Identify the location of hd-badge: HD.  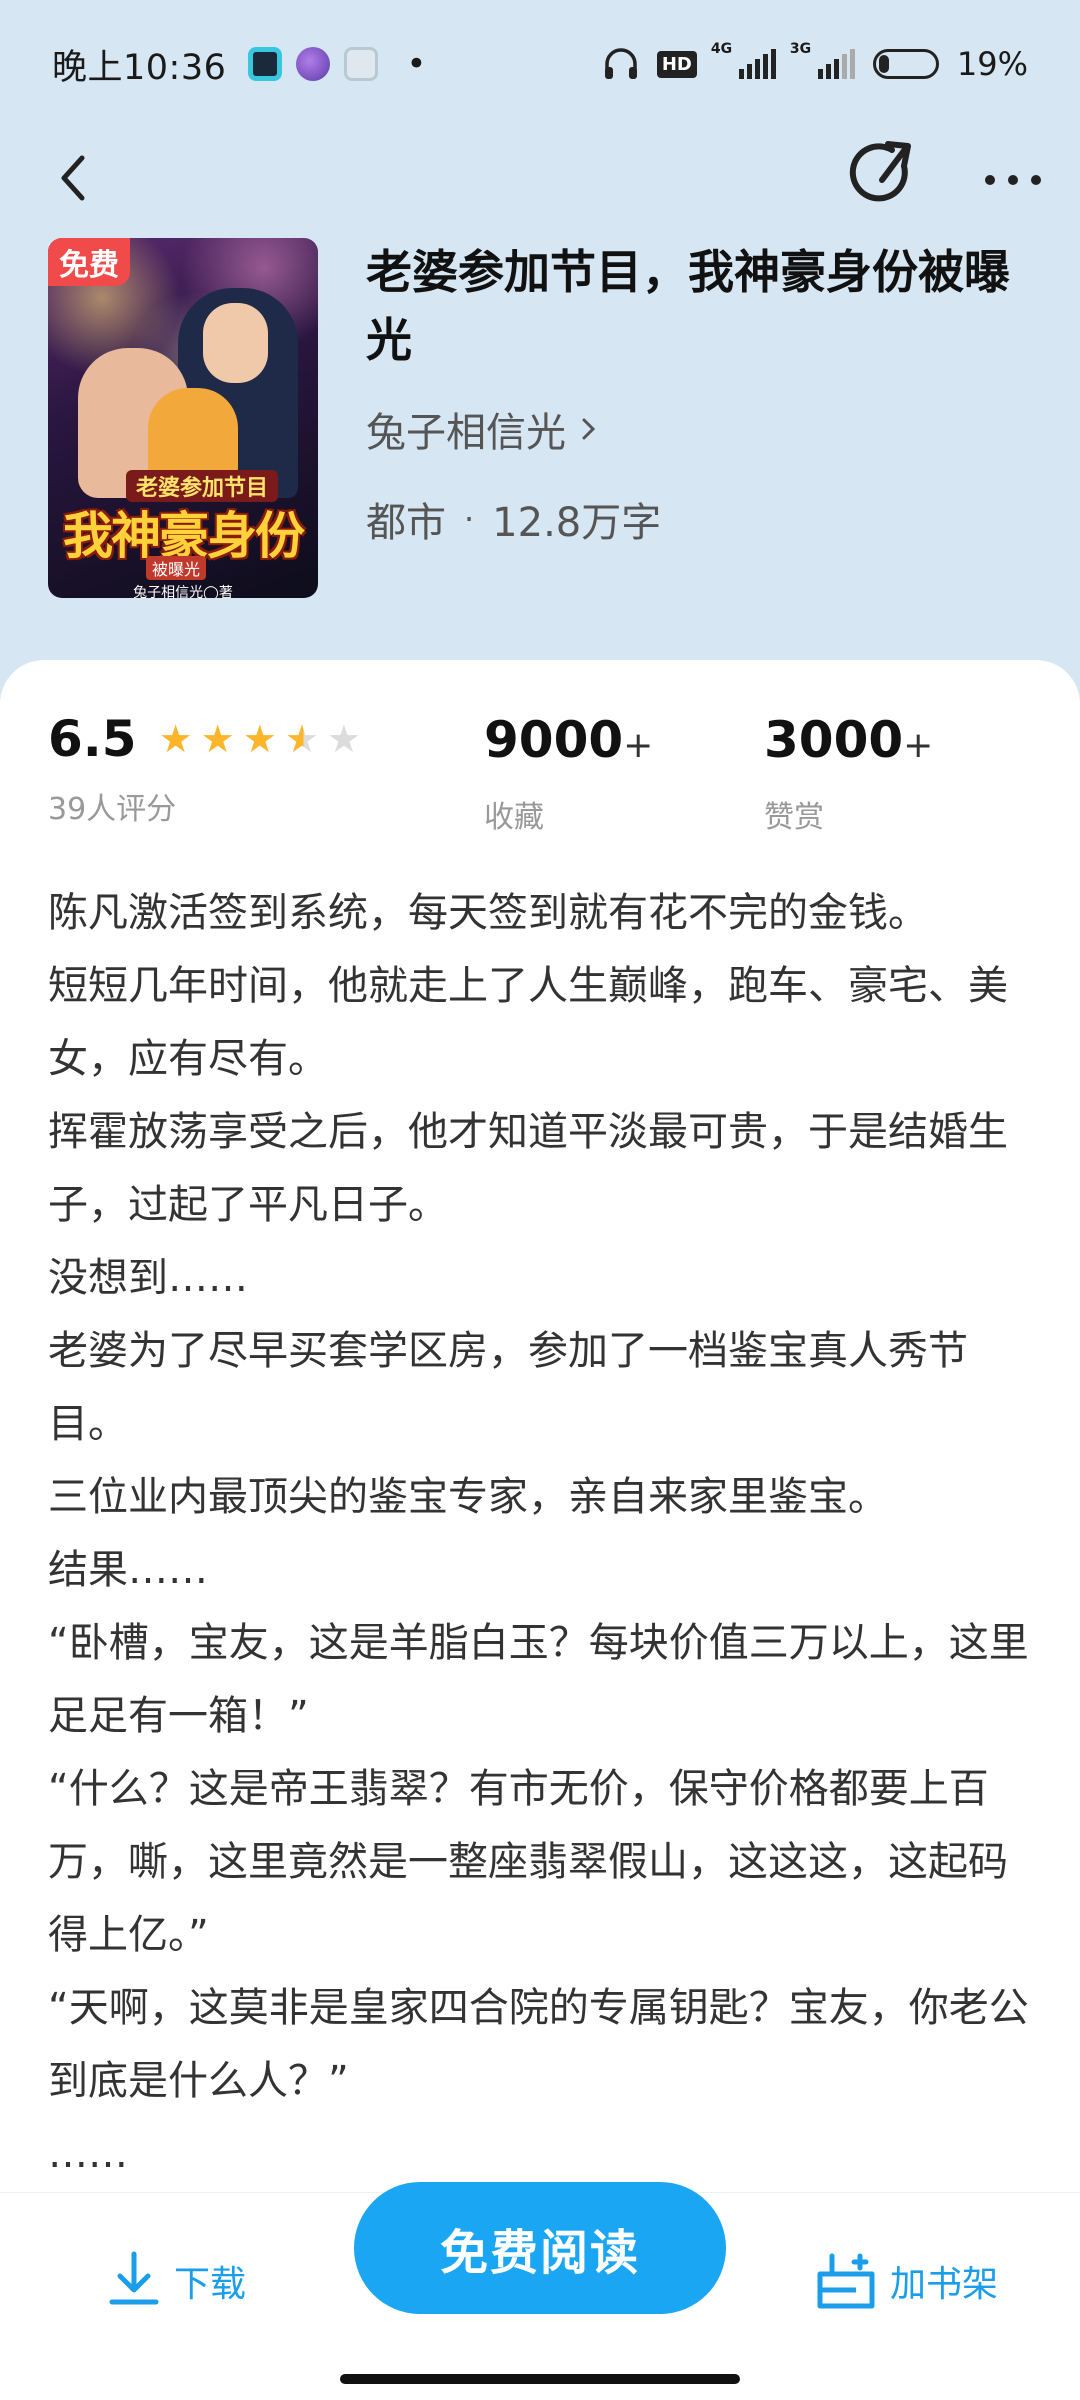
(676, 64).